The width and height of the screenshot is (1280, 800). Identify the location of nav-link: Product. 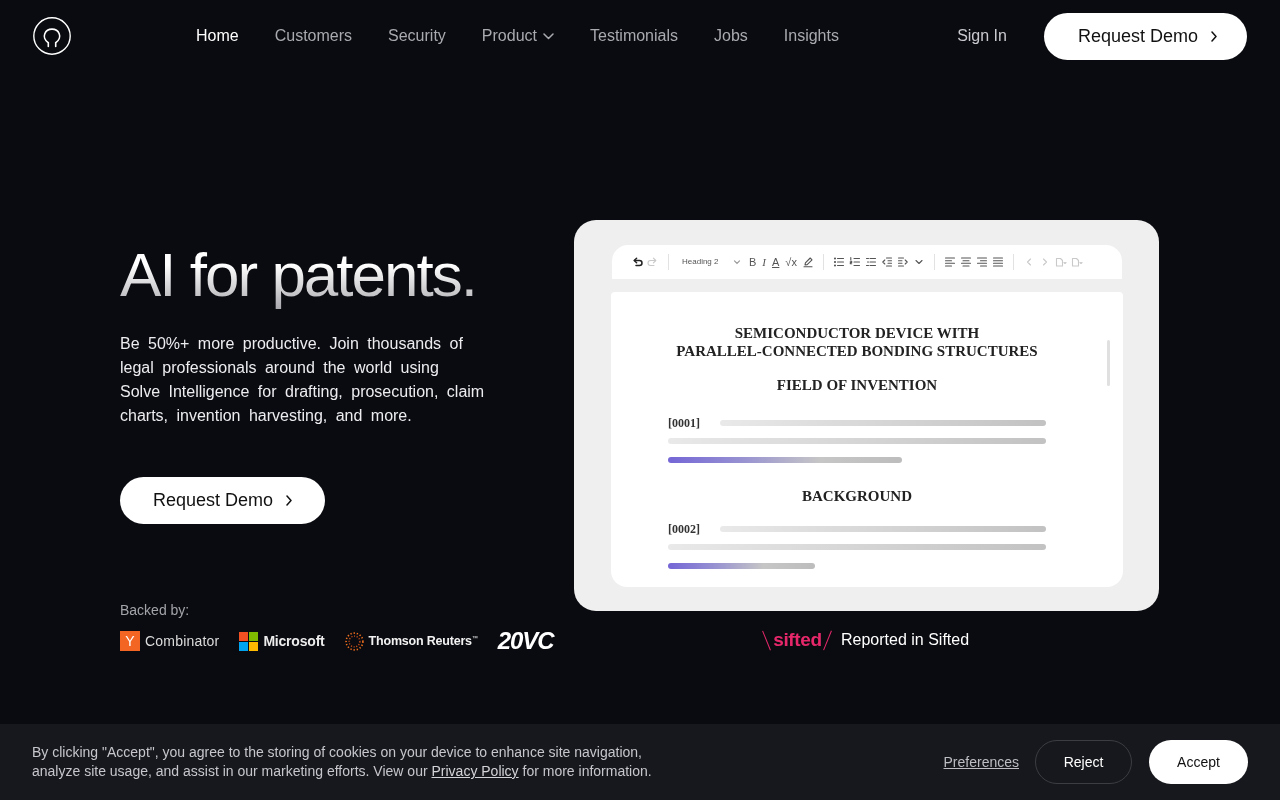
(517, 36).